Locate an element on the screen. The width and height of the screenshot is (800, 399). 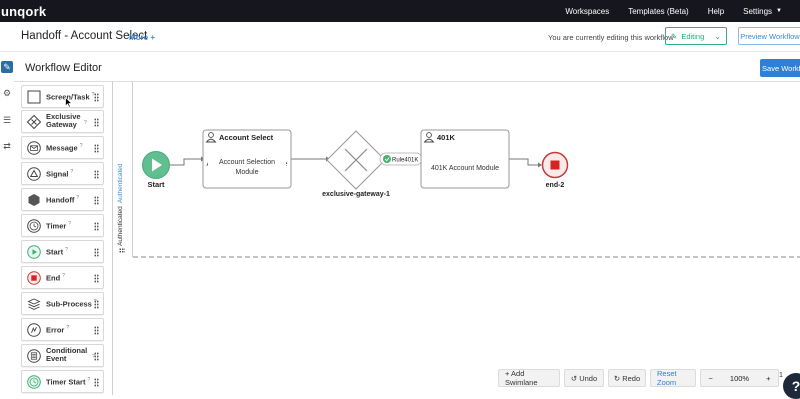
mouse-cursor-icon is located at coordinates (69, 102).